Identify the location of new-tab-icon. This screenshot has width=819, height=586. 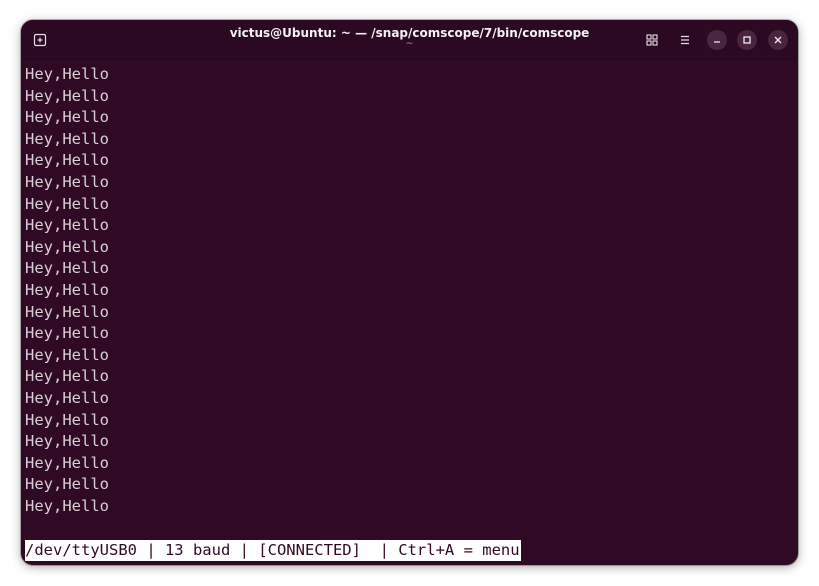
(40, 40).